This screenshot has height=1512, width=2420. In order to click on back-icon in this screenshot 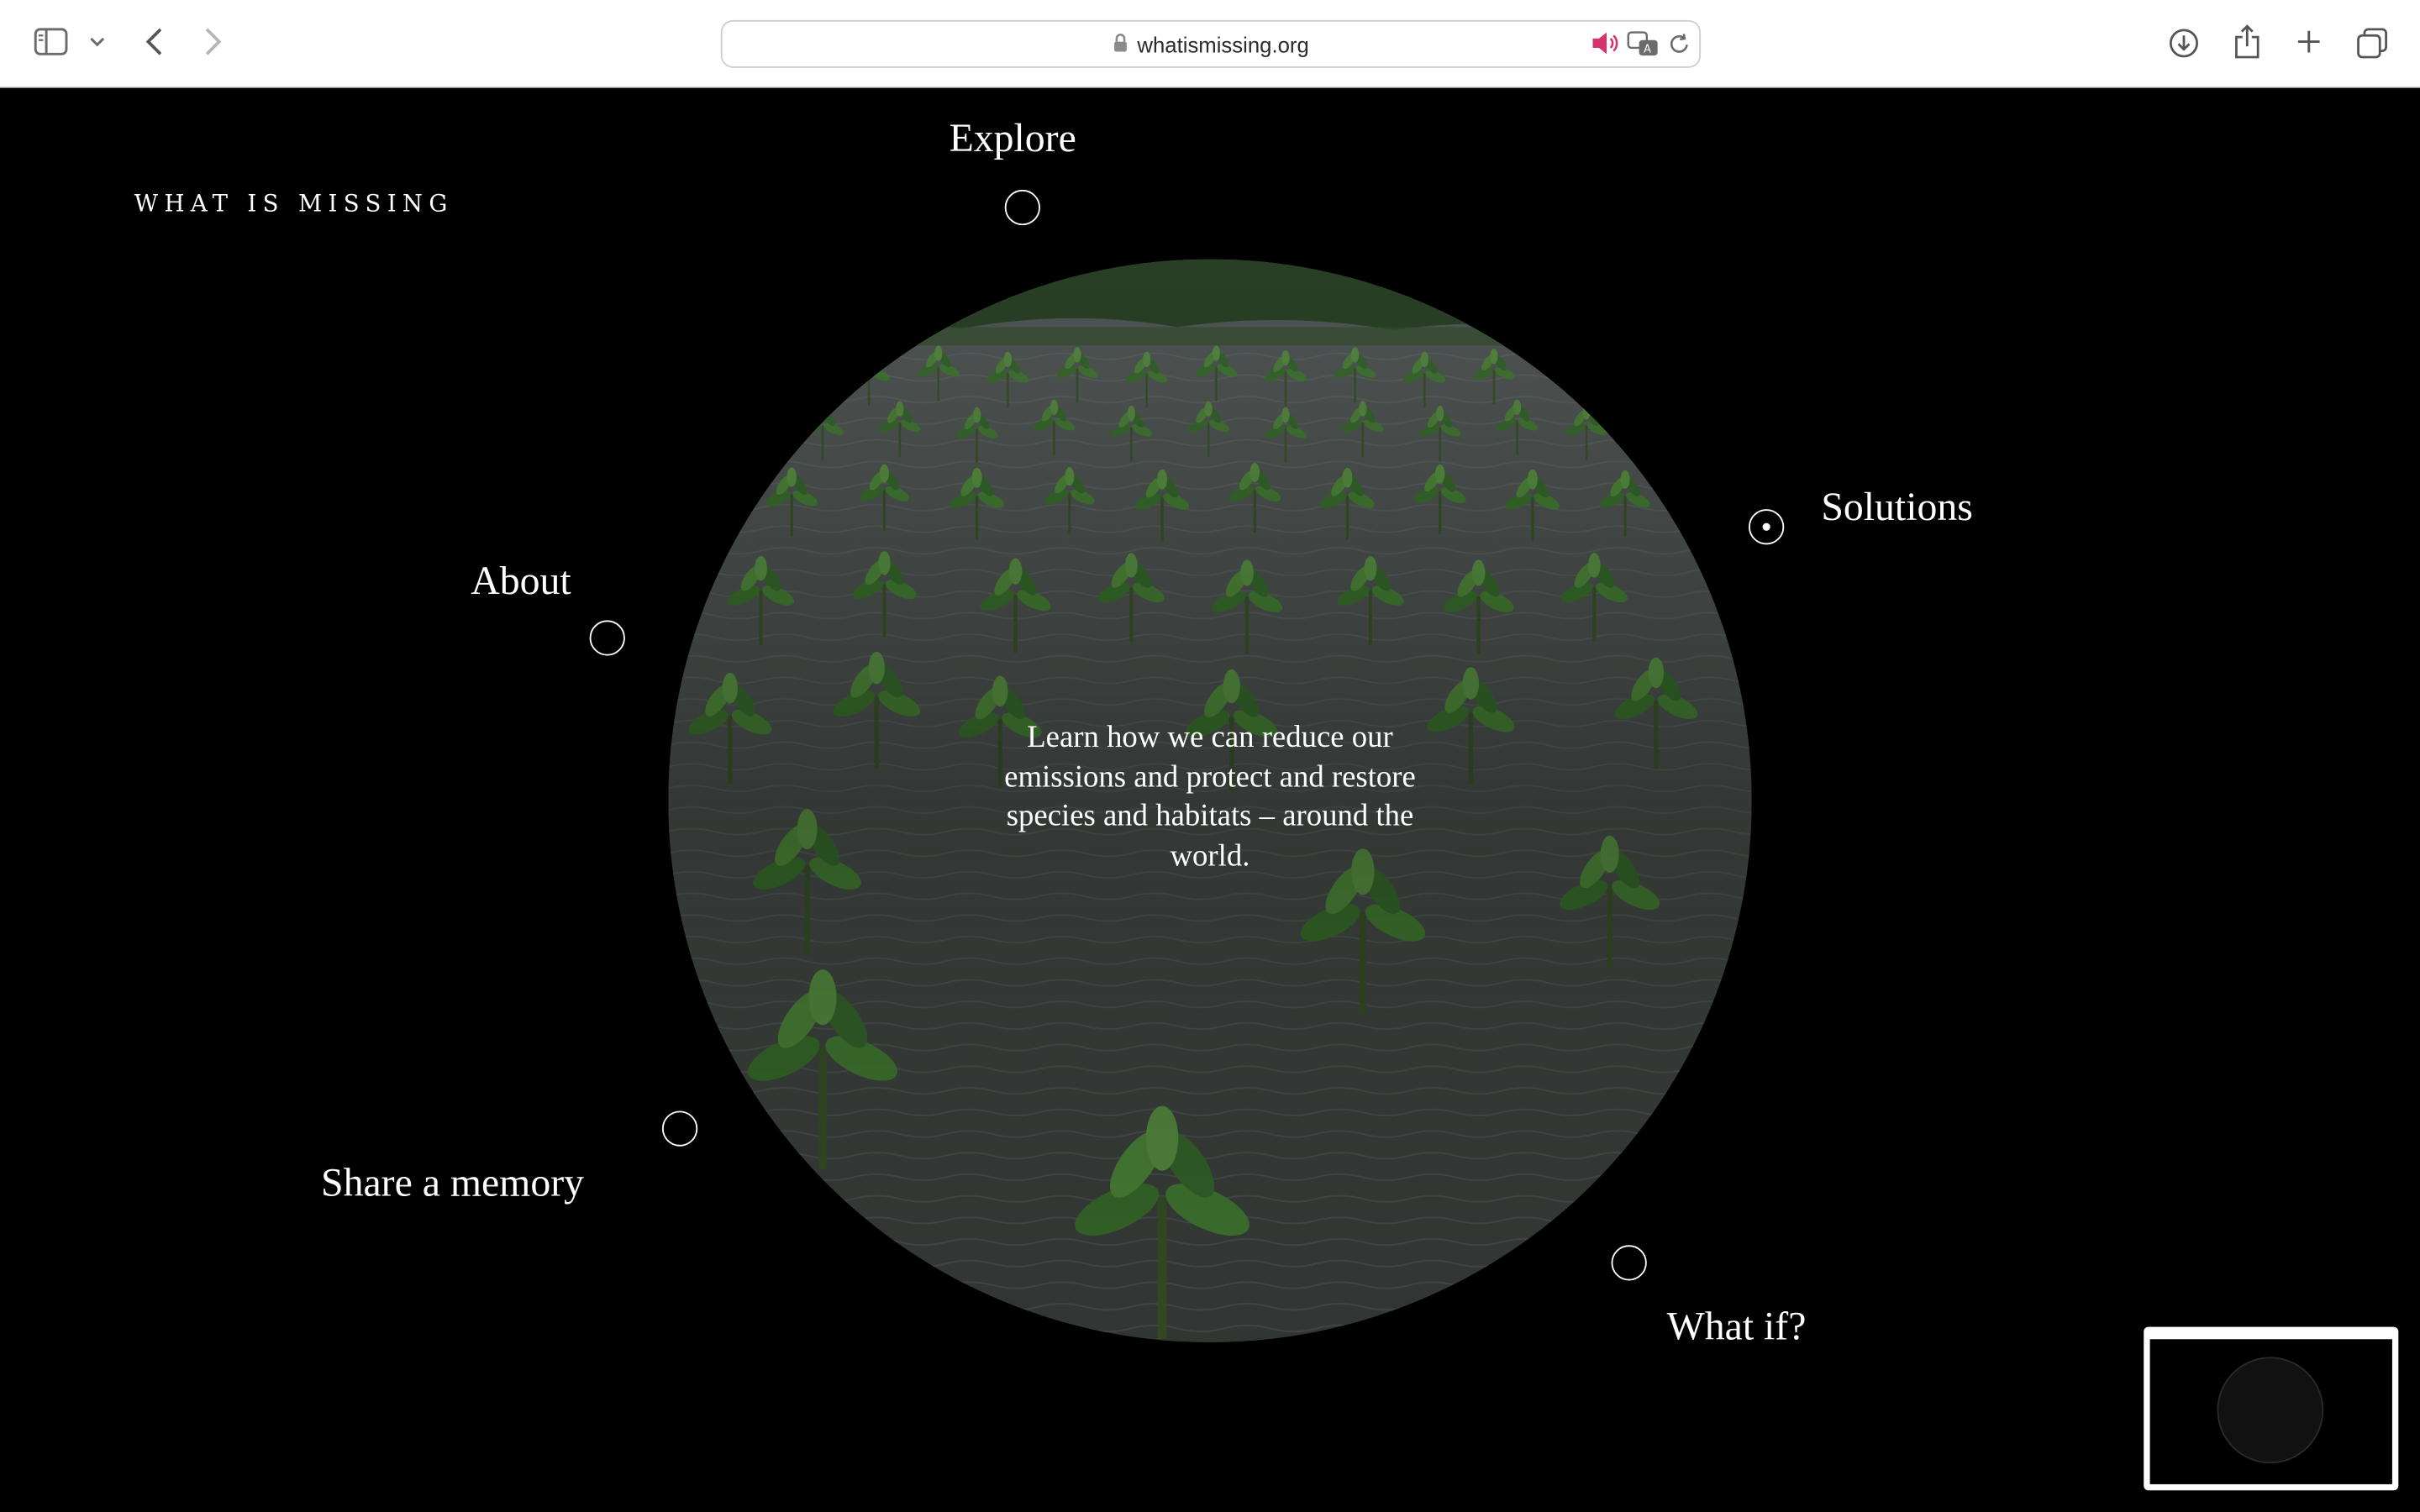, I will do `click(154, 41)`.